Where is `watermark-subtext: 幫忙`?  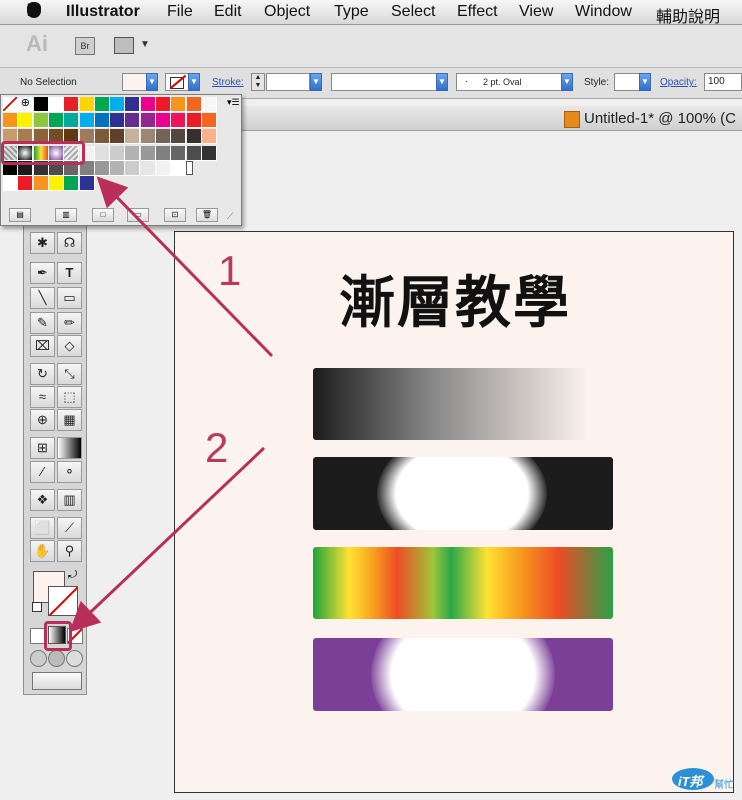
watermark-subtext: 幫忙 is located at coordinates (724, 785).